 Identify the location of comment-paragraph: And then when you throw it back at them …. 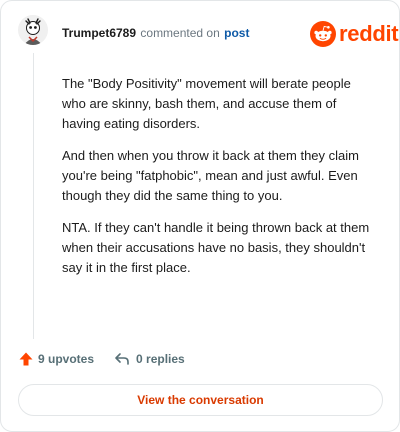
(210, 175).